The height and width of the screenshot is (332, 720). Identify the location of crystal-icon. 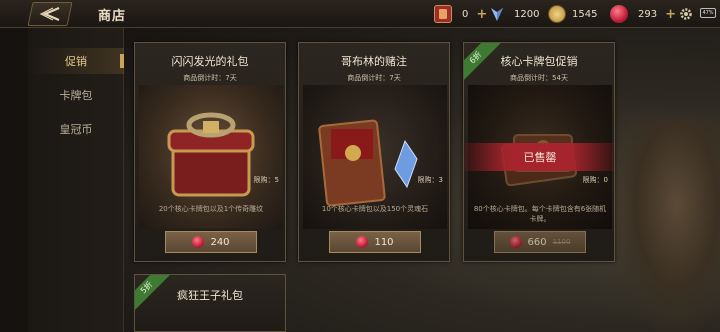
(497, 14).